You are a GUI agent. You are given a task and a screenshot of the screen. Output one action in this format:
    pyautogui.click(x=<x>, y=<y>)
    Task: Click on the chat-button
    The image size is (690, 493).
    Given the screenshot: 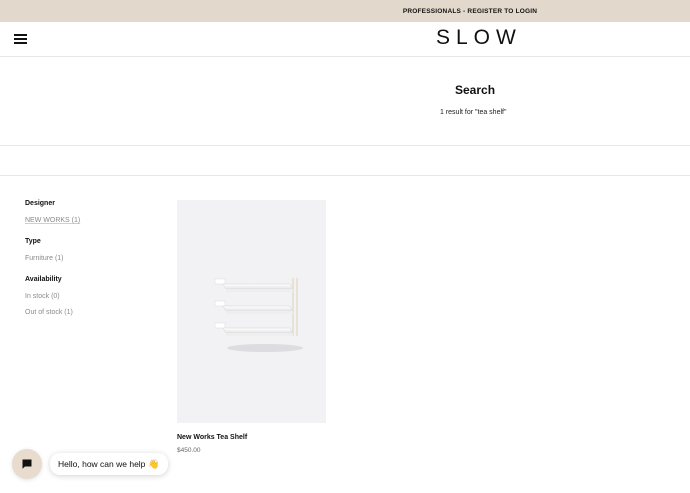 What is the action you would take?
    pyautogui.click(x=27, y=464)
    